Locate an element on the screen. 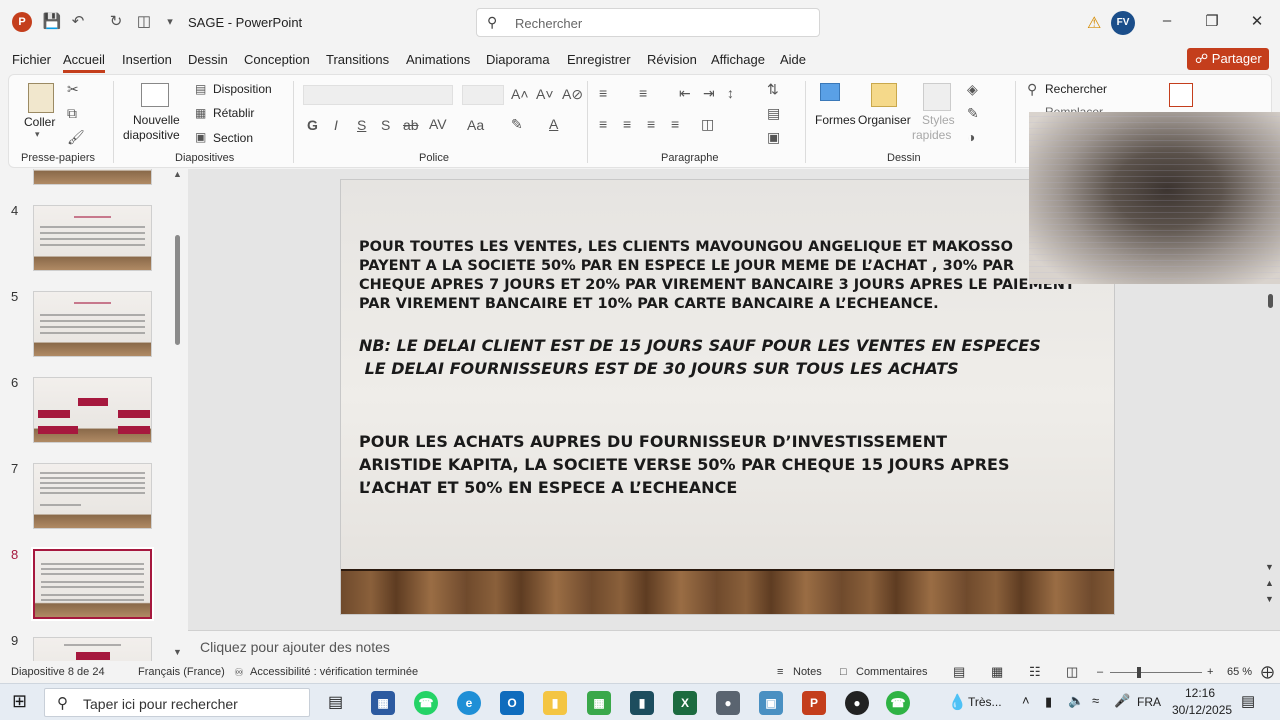 This screenshot has height=720, width=1280. close-icon: ✕ is located at coordinates (1257, 21).